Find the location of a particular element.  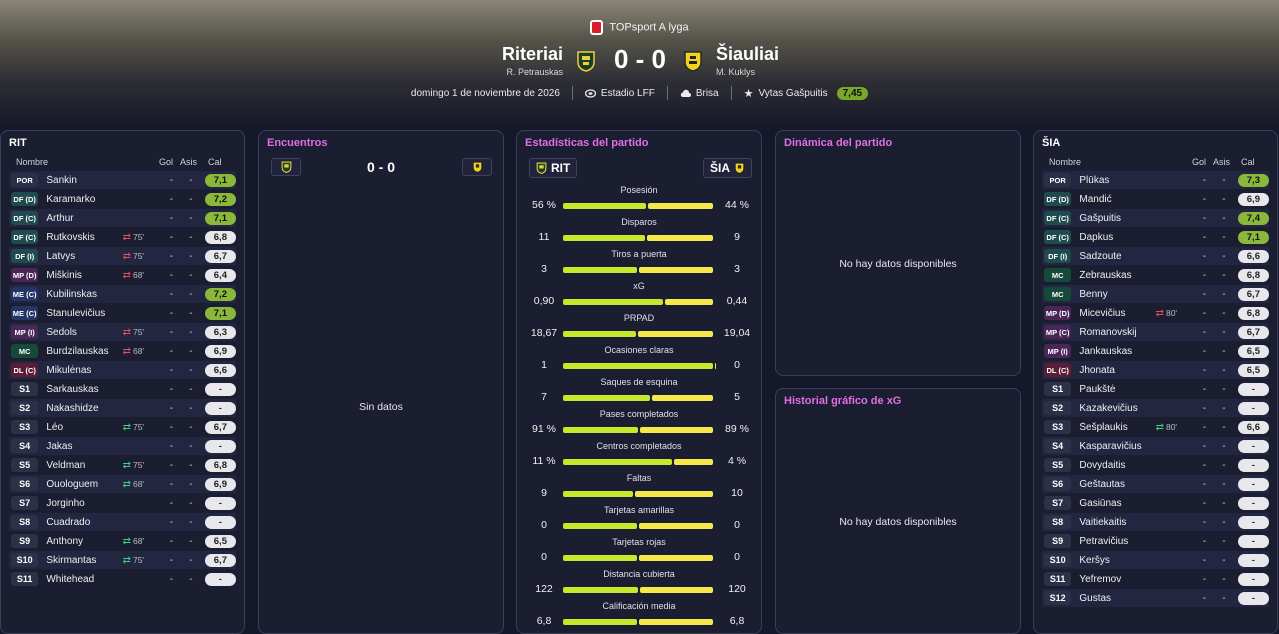

player-name: Gustas is located at coordinates (1117, 598).